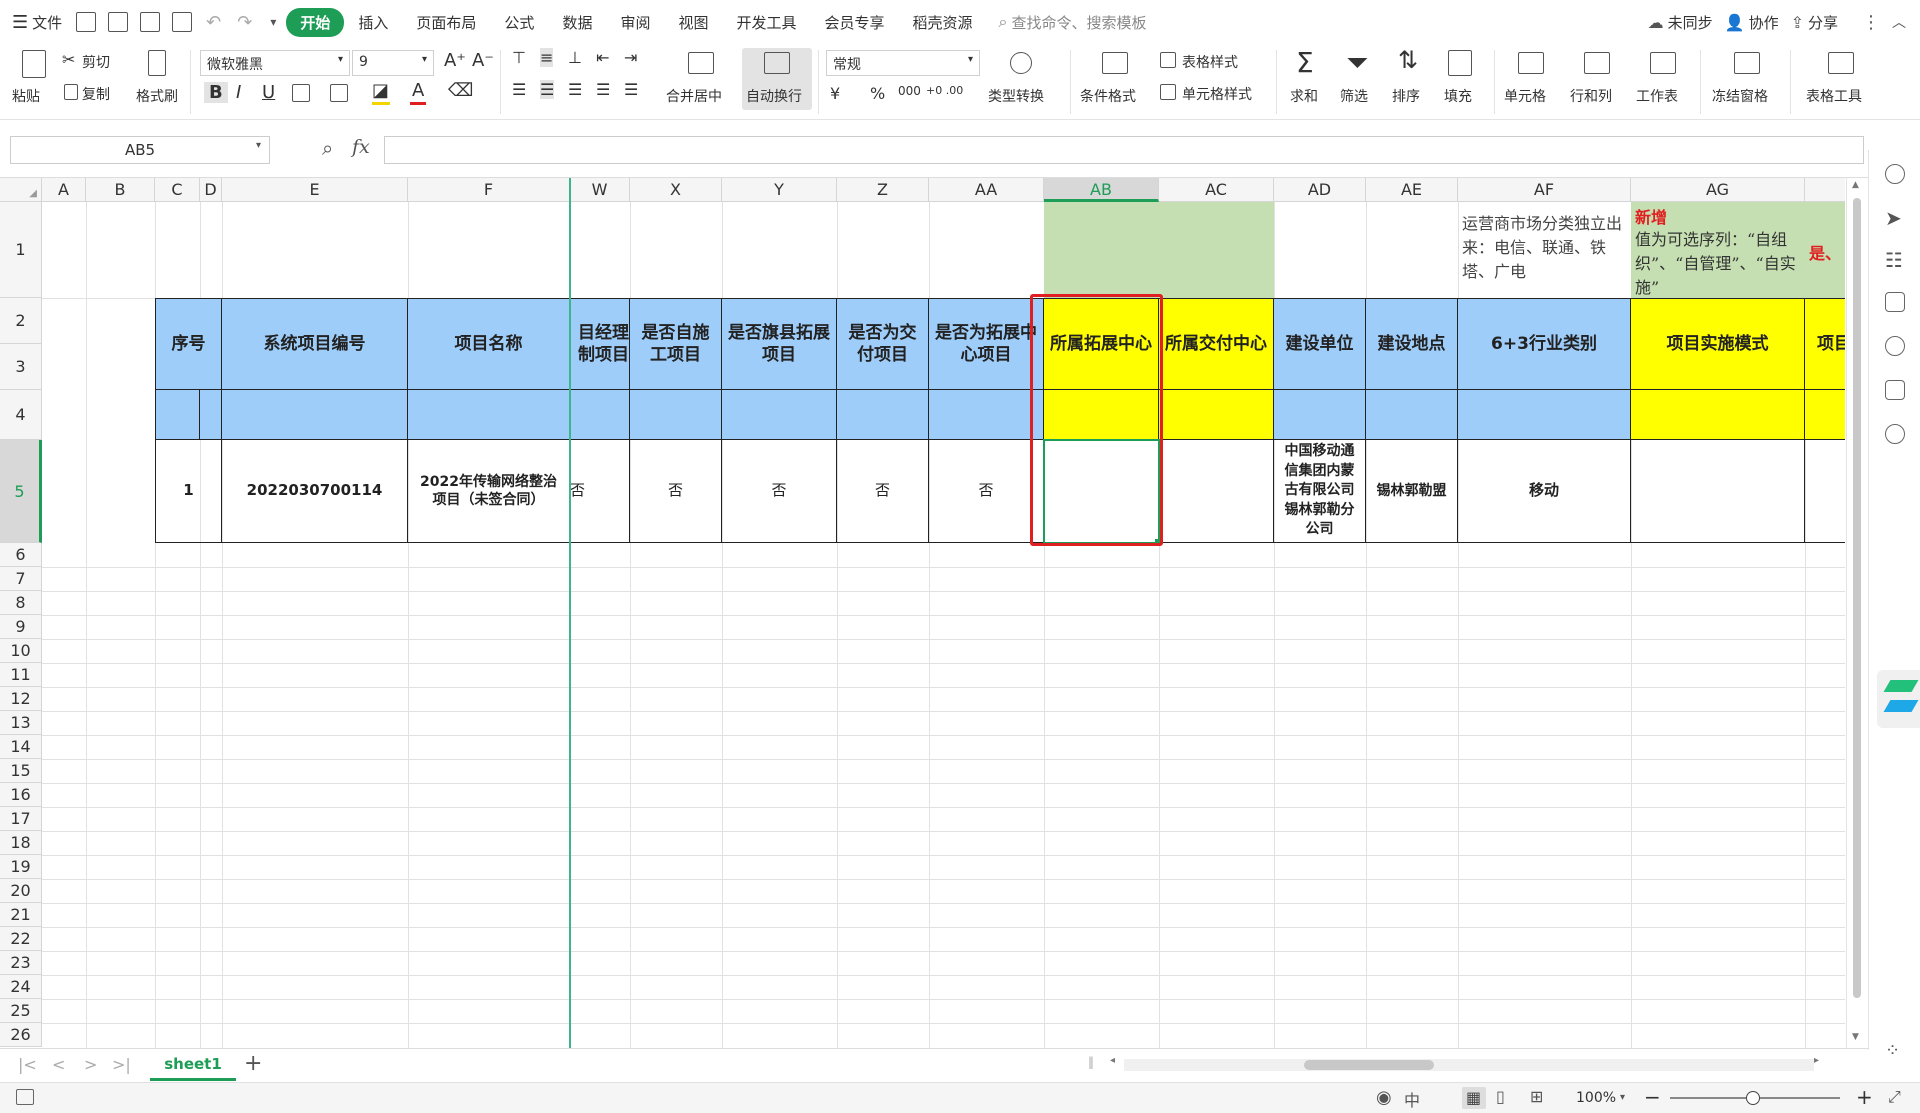  What do you see at coordinates (1718, 190) in the screenshot?
I see `col-header-AG: AG` at bounding box center [1718, 190].